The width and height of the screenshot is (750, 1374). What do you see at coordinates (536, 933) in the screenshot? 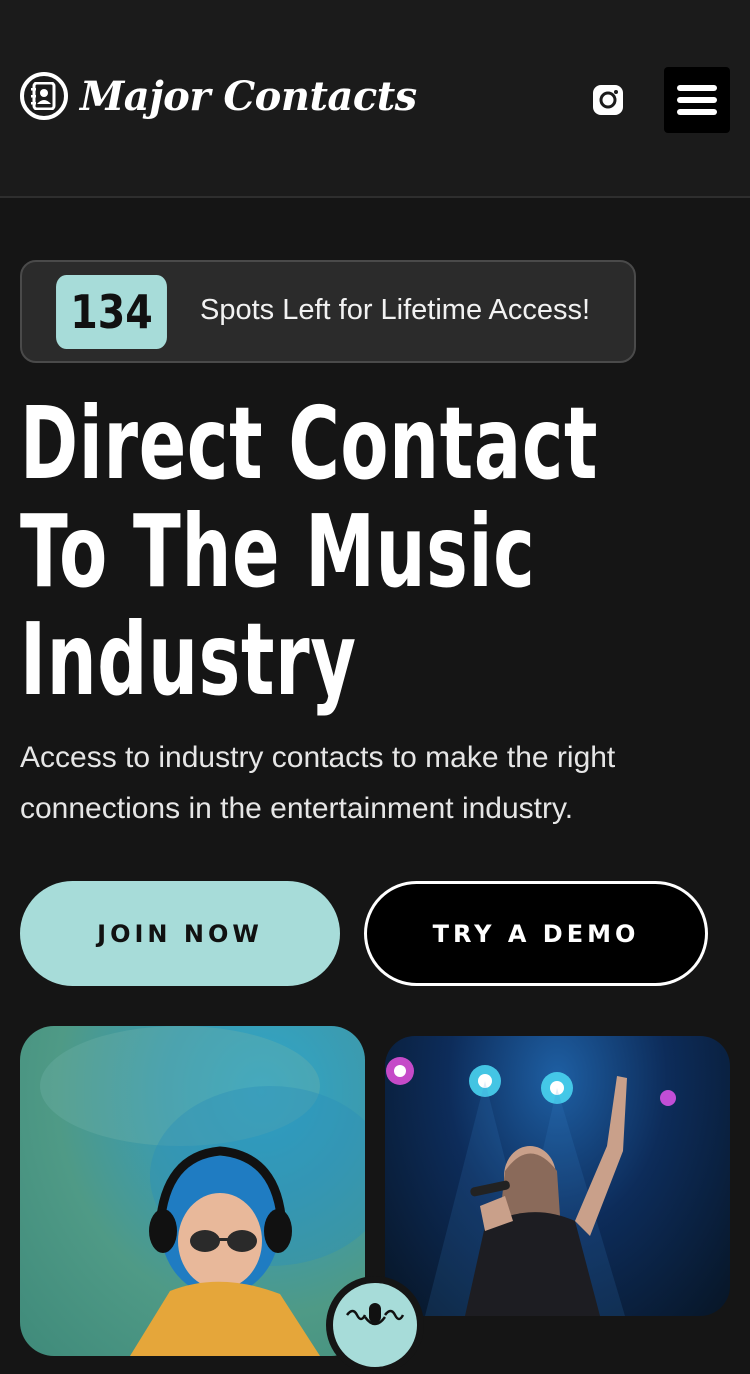
I see `try-demo-button: TRY A DEMO` at bounding box center [536, 933].